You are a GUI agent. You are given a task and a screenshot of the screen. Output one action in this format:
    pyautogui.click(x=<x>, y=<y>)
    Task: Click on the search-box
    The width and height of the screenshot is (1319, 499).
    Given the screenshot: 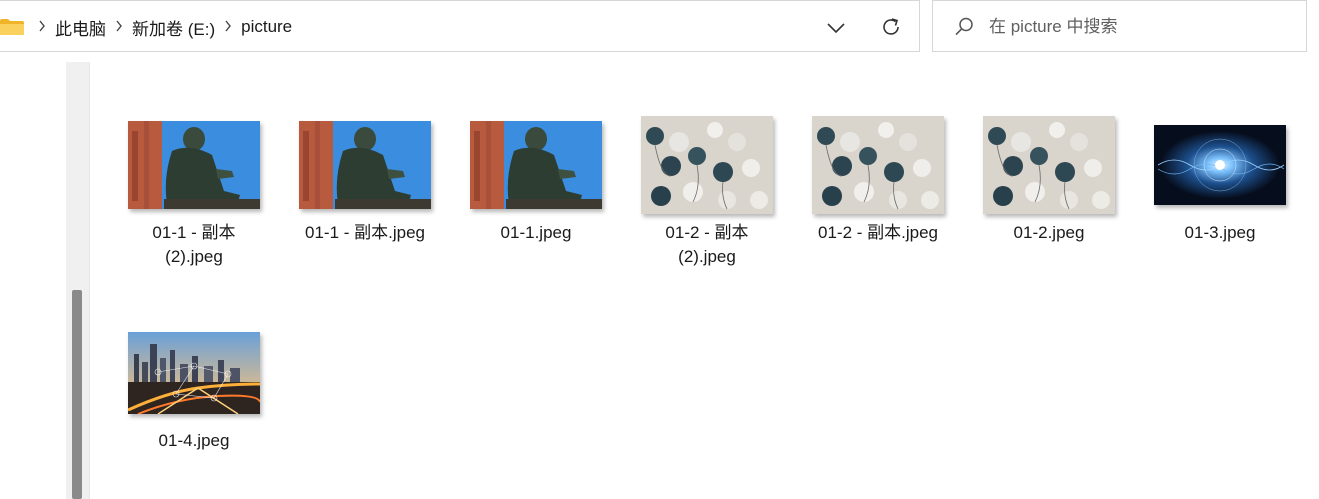 What is the action you would take?
    pyautogui.click(x=1119, y=26)
    